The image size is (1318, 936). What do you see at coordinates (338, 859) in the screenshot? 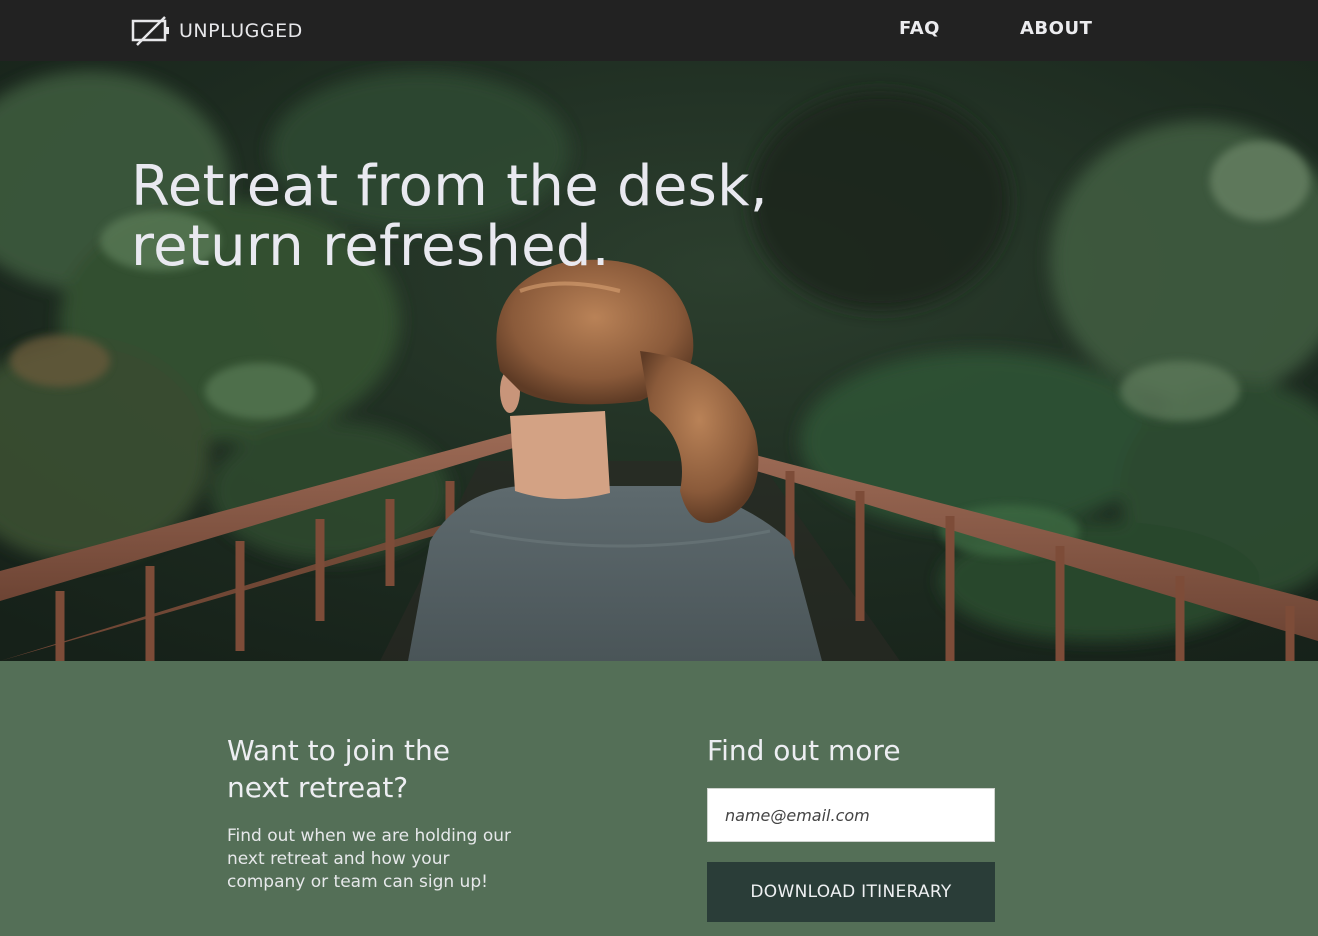
I see `join-desc-line-2: next retreat and how your` at bounding box center [338, 859].